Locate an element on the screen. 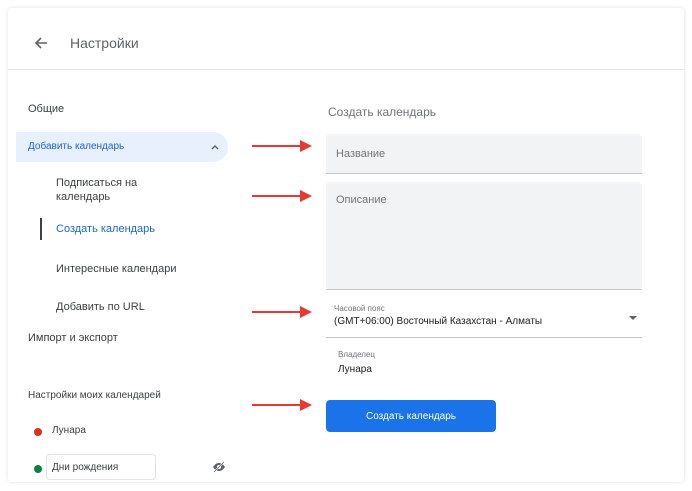  description-input is located at coordinates (484, 235).